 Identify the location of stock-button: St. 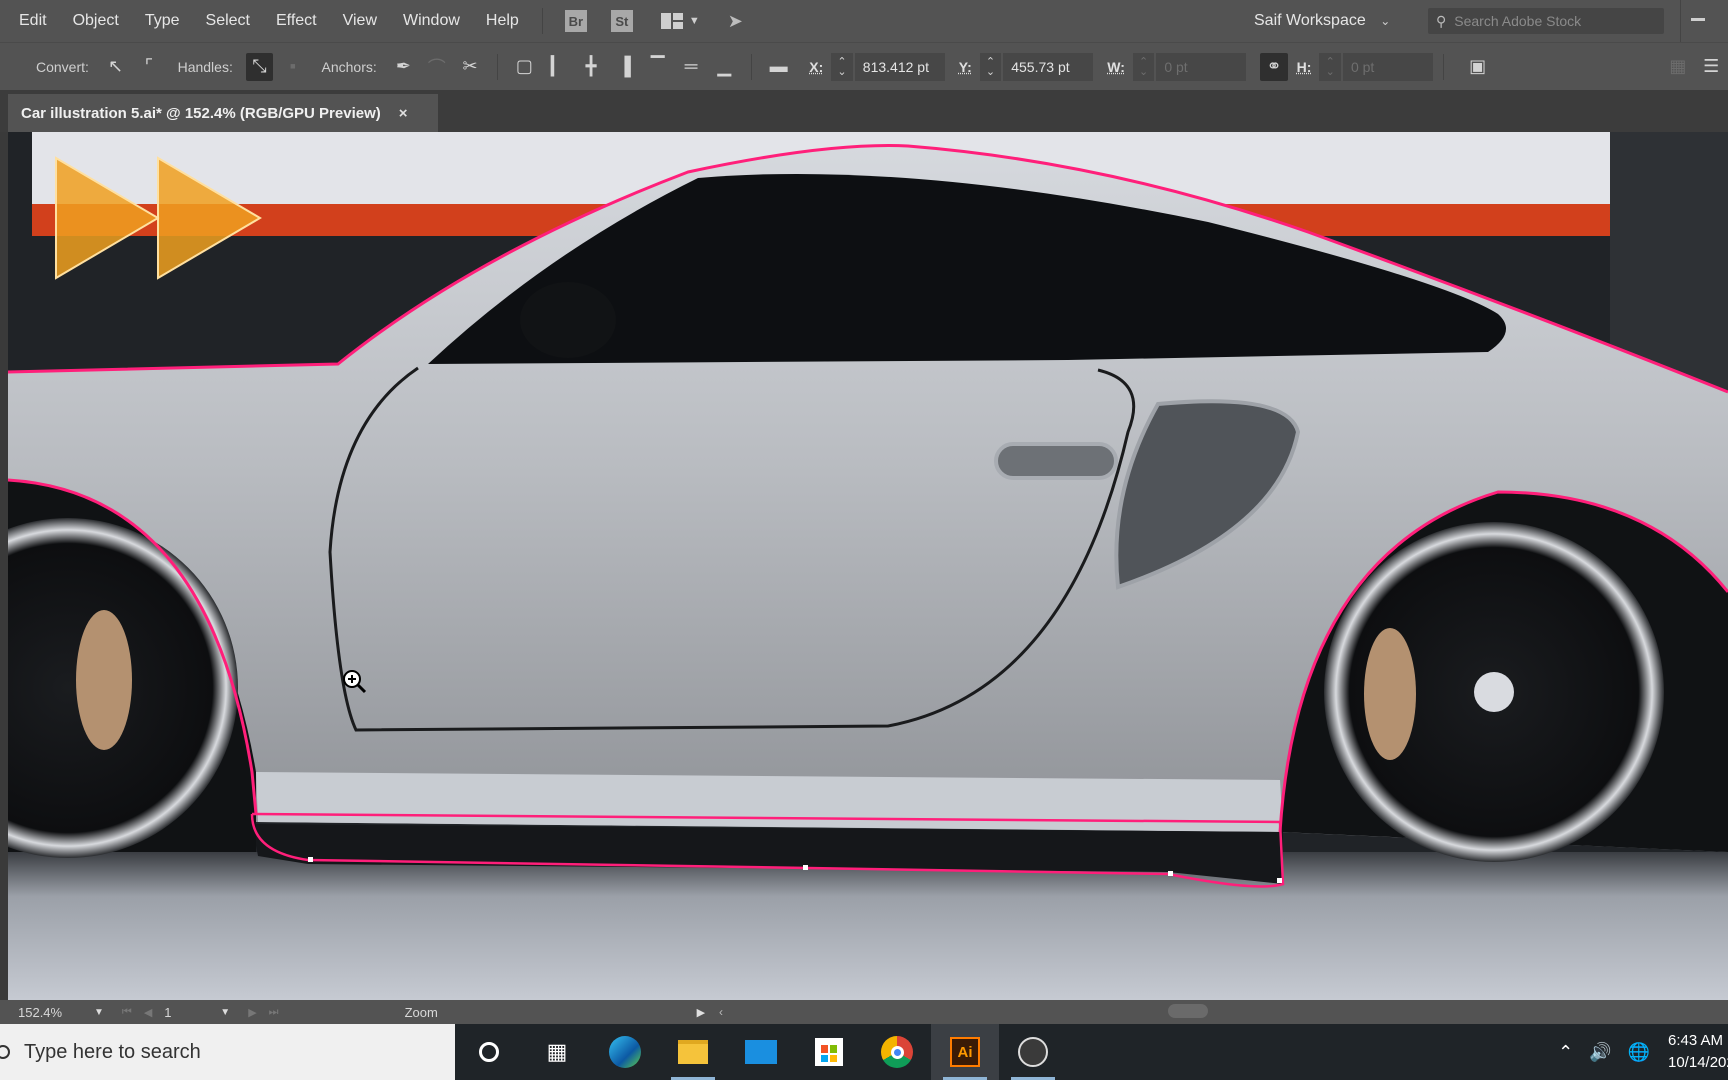
(621, 21).